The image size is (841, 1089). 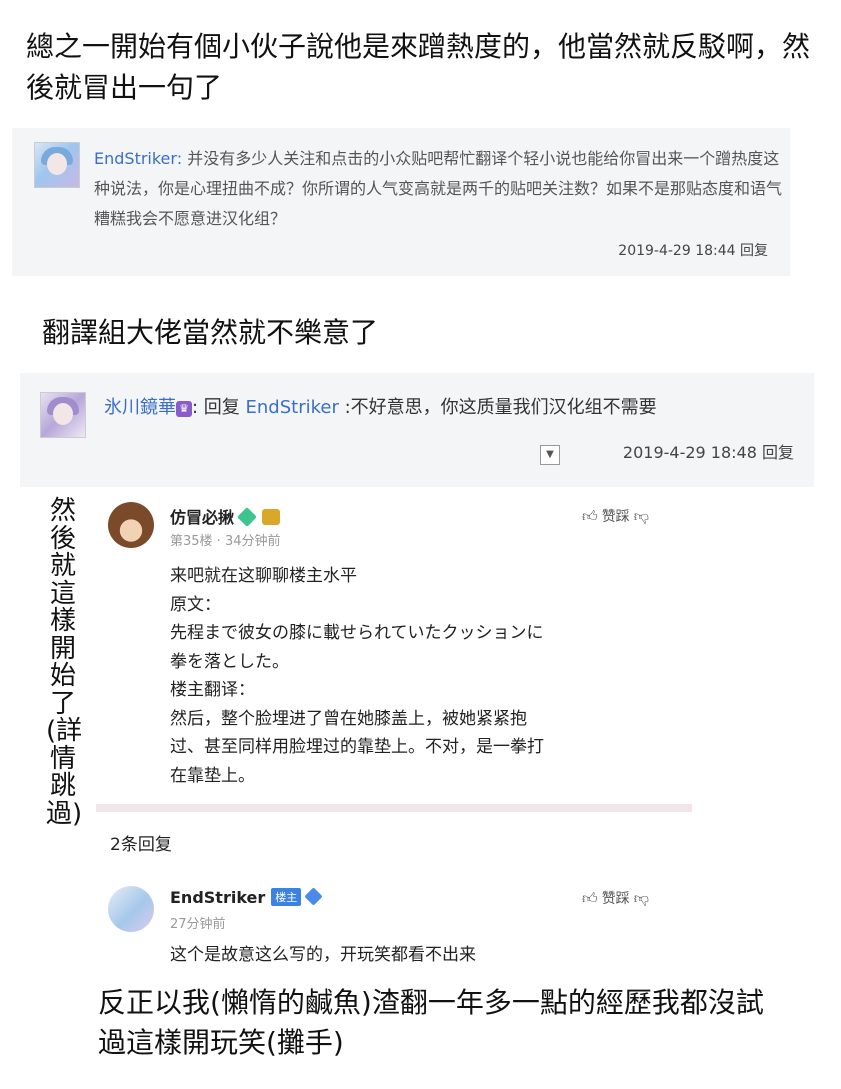 What do you see at coordinates (271, 517) in the screenshot?
I see `medal-badge-icon` at bounding box center [271, 517].